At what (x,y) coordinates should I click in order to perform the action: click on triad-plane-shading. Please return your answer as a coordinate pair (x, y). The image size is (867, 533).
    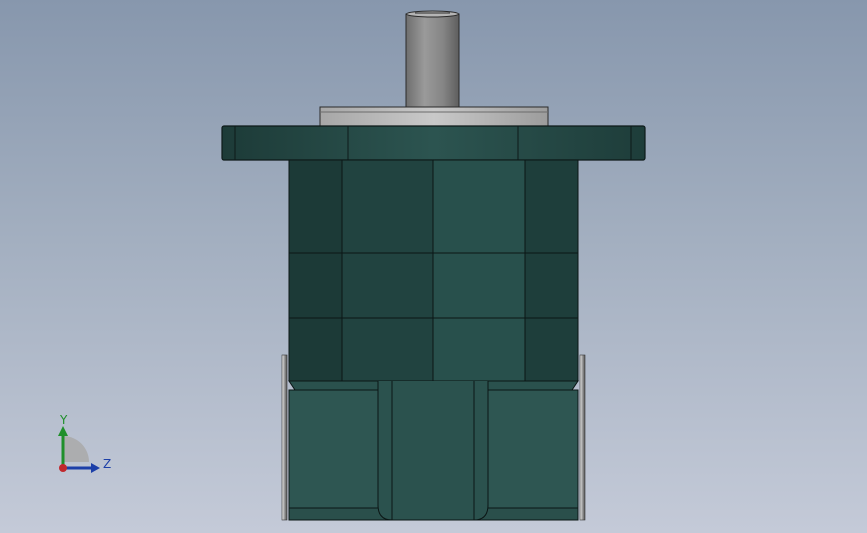
    Looking at the image, I should click on (76, 449).